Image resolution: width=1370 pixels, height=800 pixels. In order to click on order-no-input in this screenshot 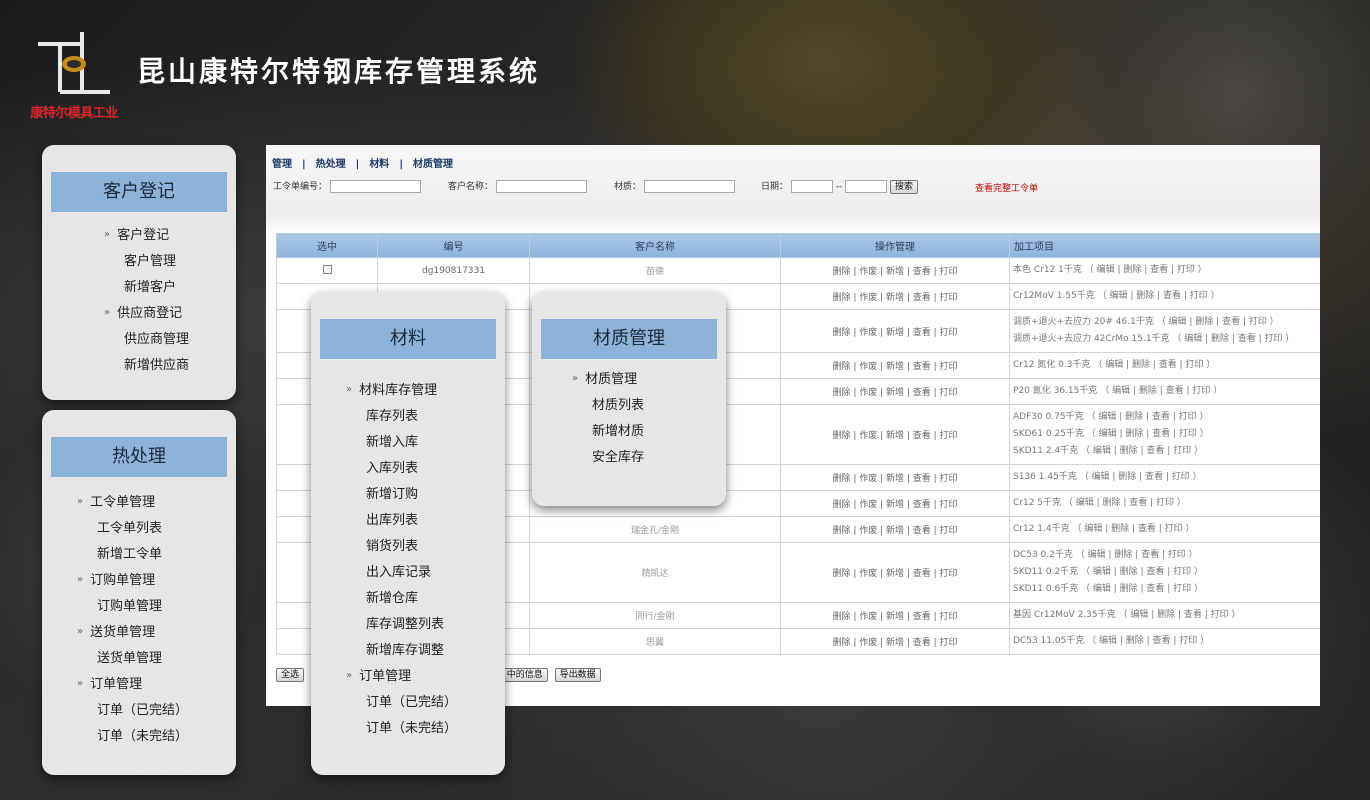, I will do `click(375, 186)`.